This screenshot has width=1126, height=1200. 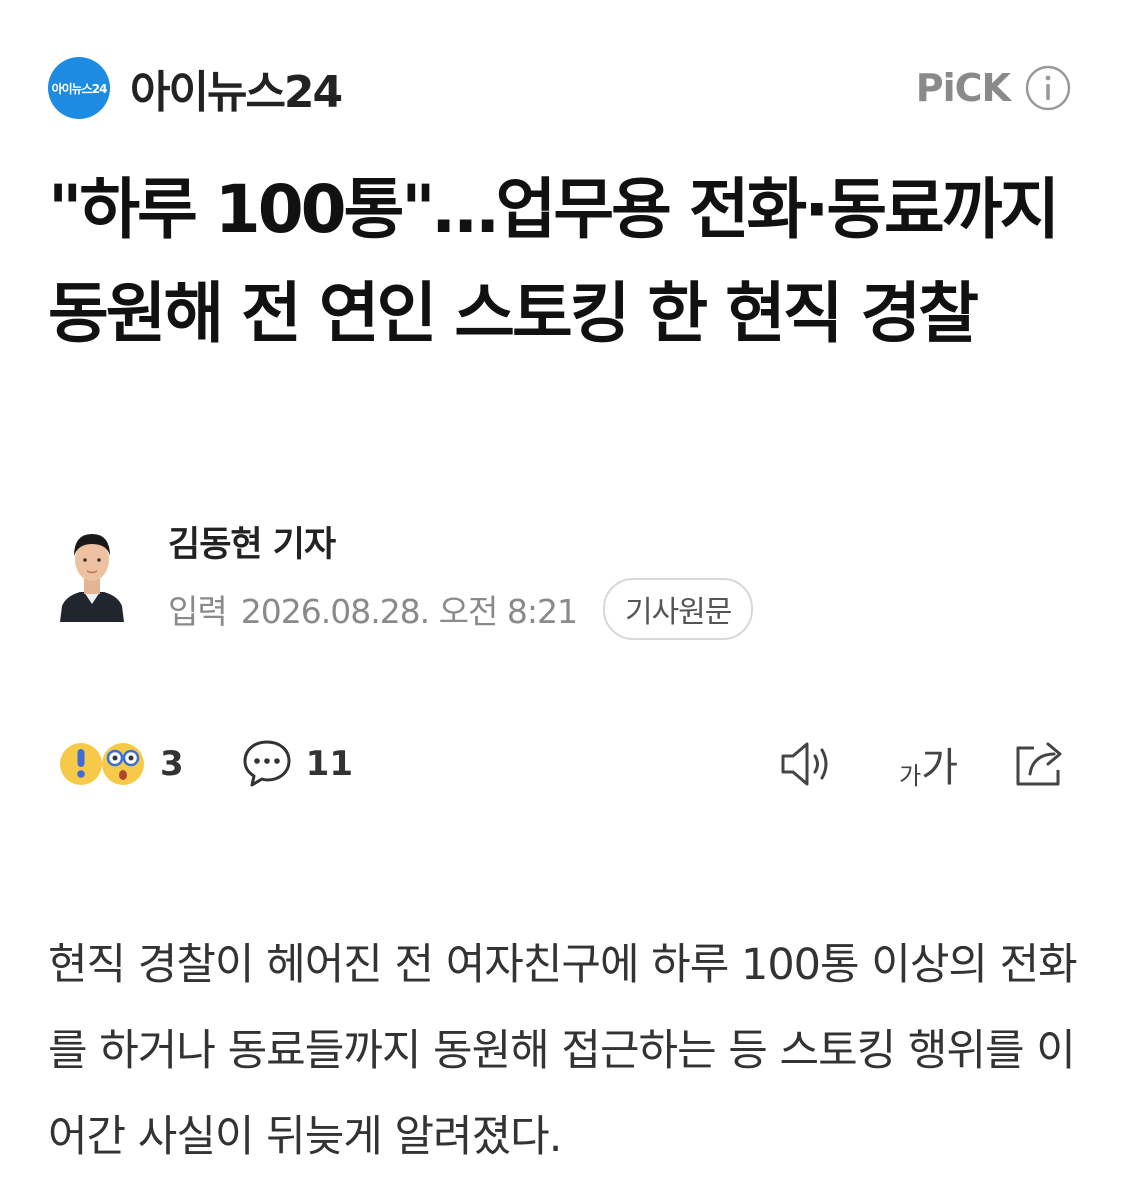 What do you see at coordinates (329, 764) in the screenshot?
I see `comment-count: 11` at bounding box center [329, 764].